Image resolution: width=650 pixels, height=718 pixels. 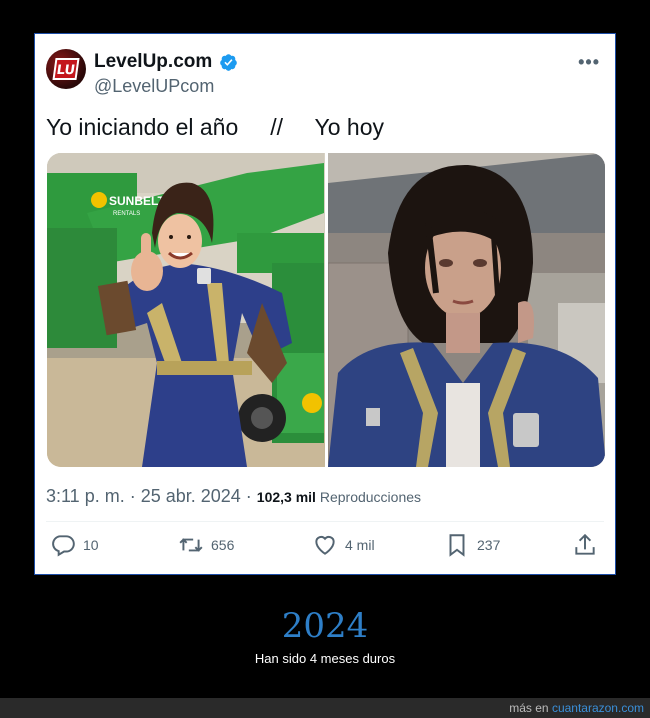 I want to click on sign-text: SUNBELT, so click(x=137, y=201).